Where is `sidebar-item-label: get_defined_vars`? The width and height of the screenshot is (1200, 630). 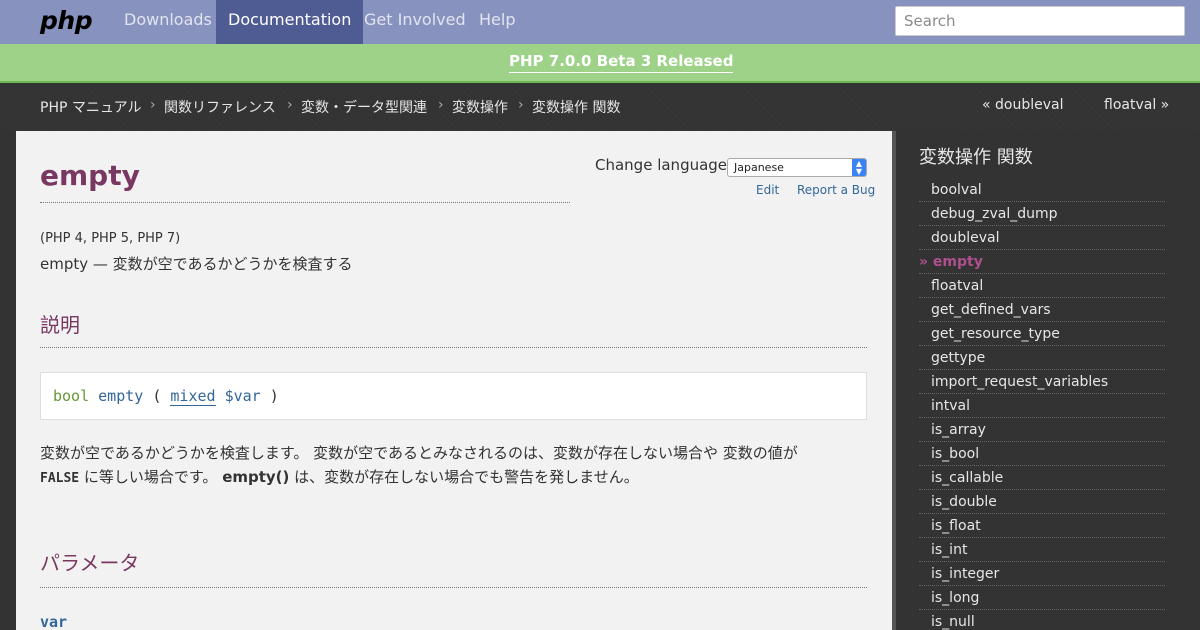 sidebar-item-label: get_defined_vars is located at coordinates (991, 310).